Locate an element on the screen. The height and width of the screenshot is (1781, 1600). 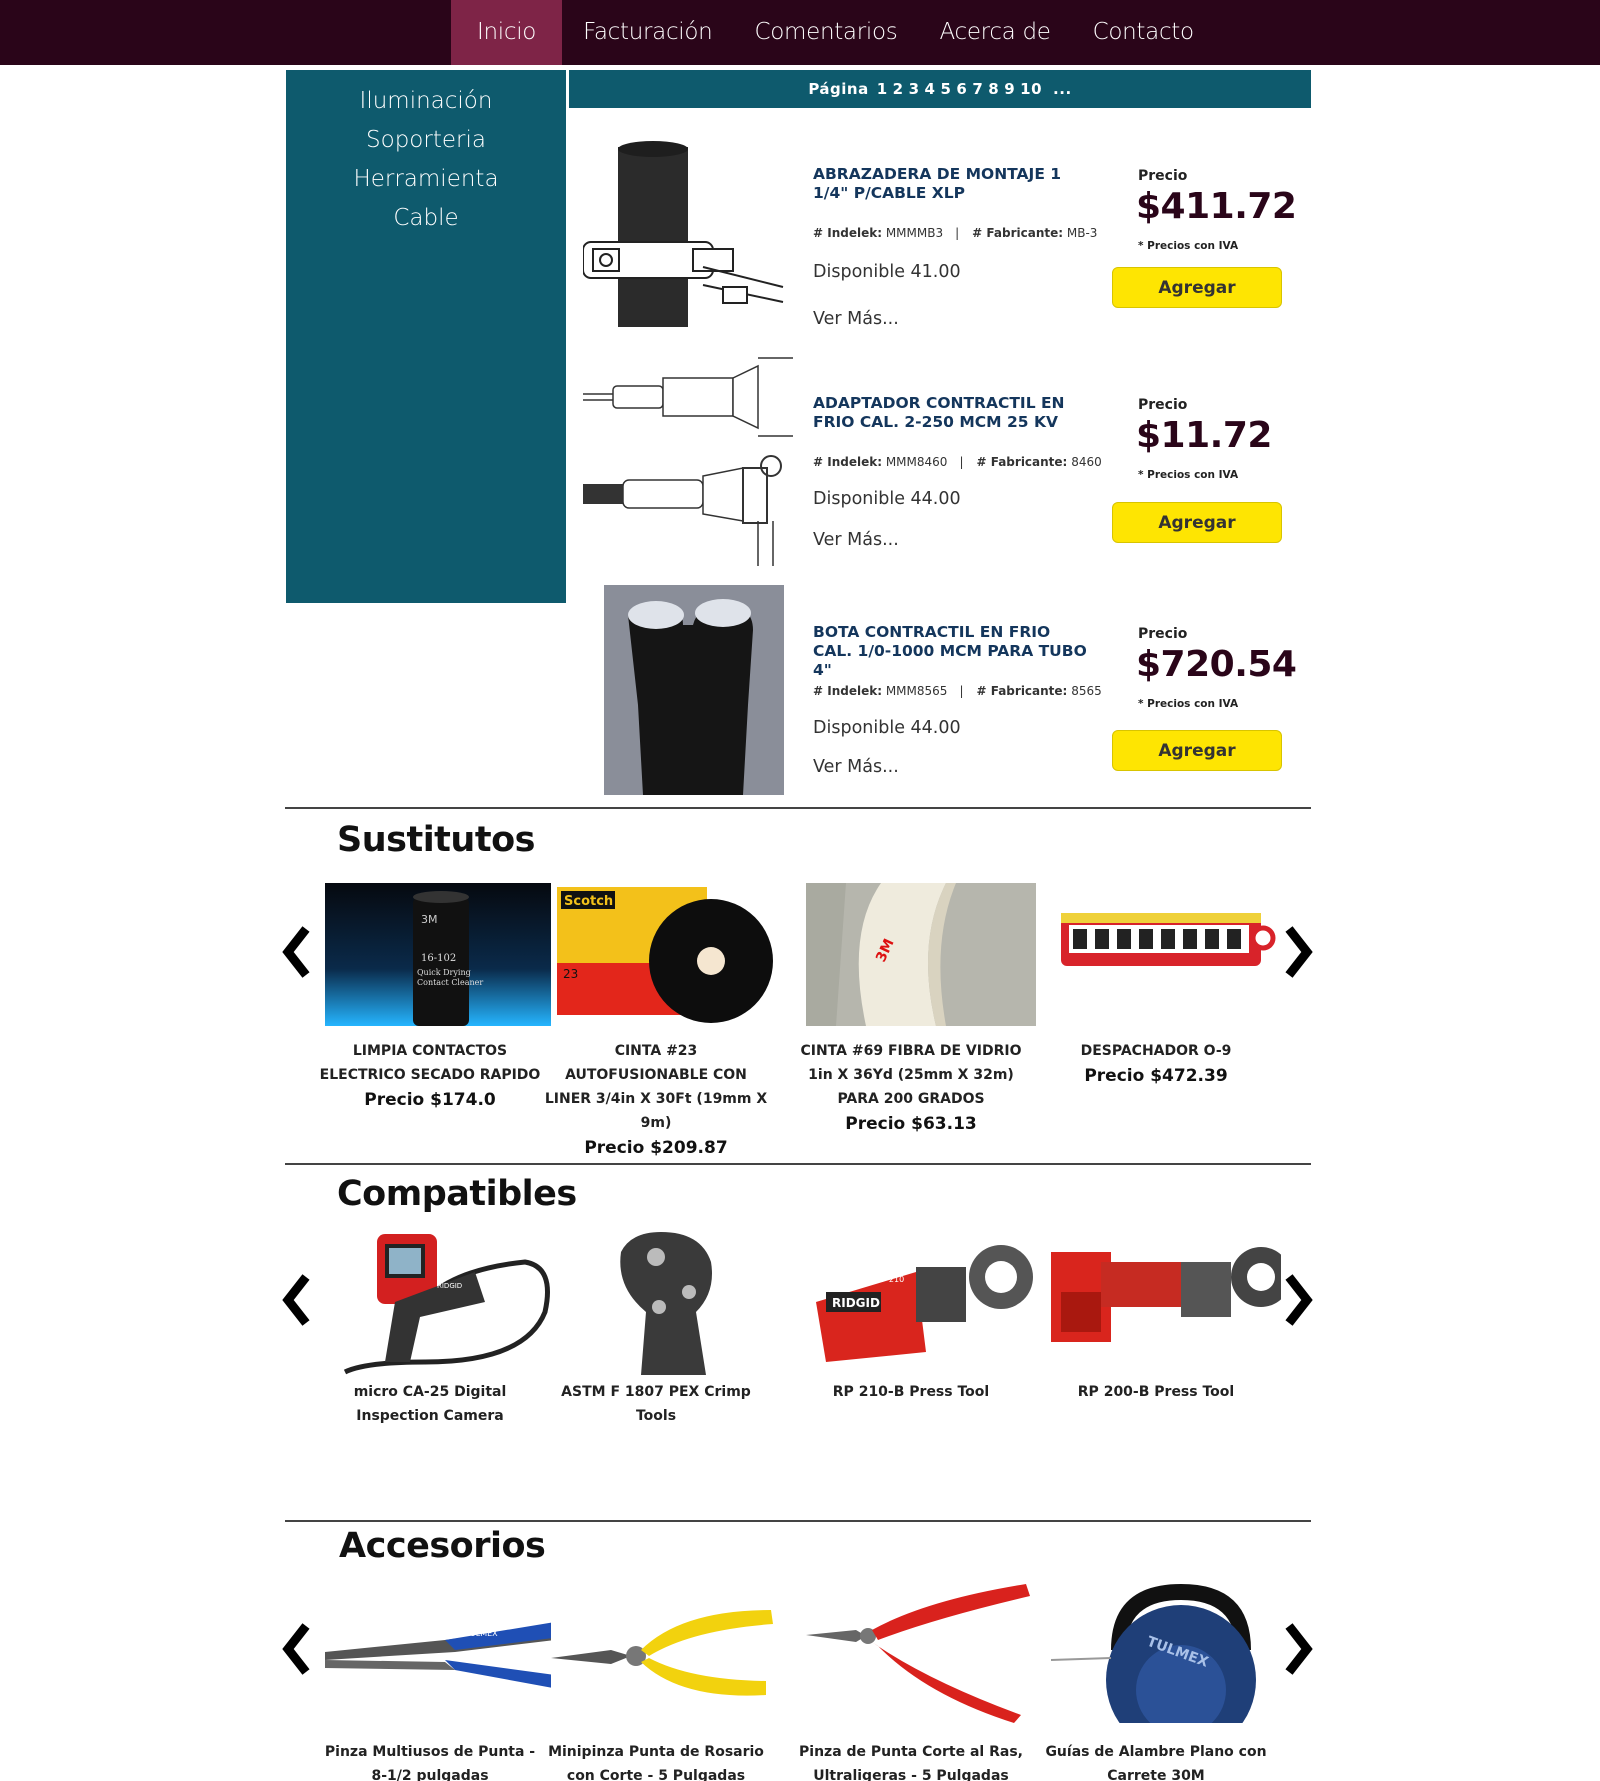
scotch-brand-text: Scotch is located at coordinates (588, 901).